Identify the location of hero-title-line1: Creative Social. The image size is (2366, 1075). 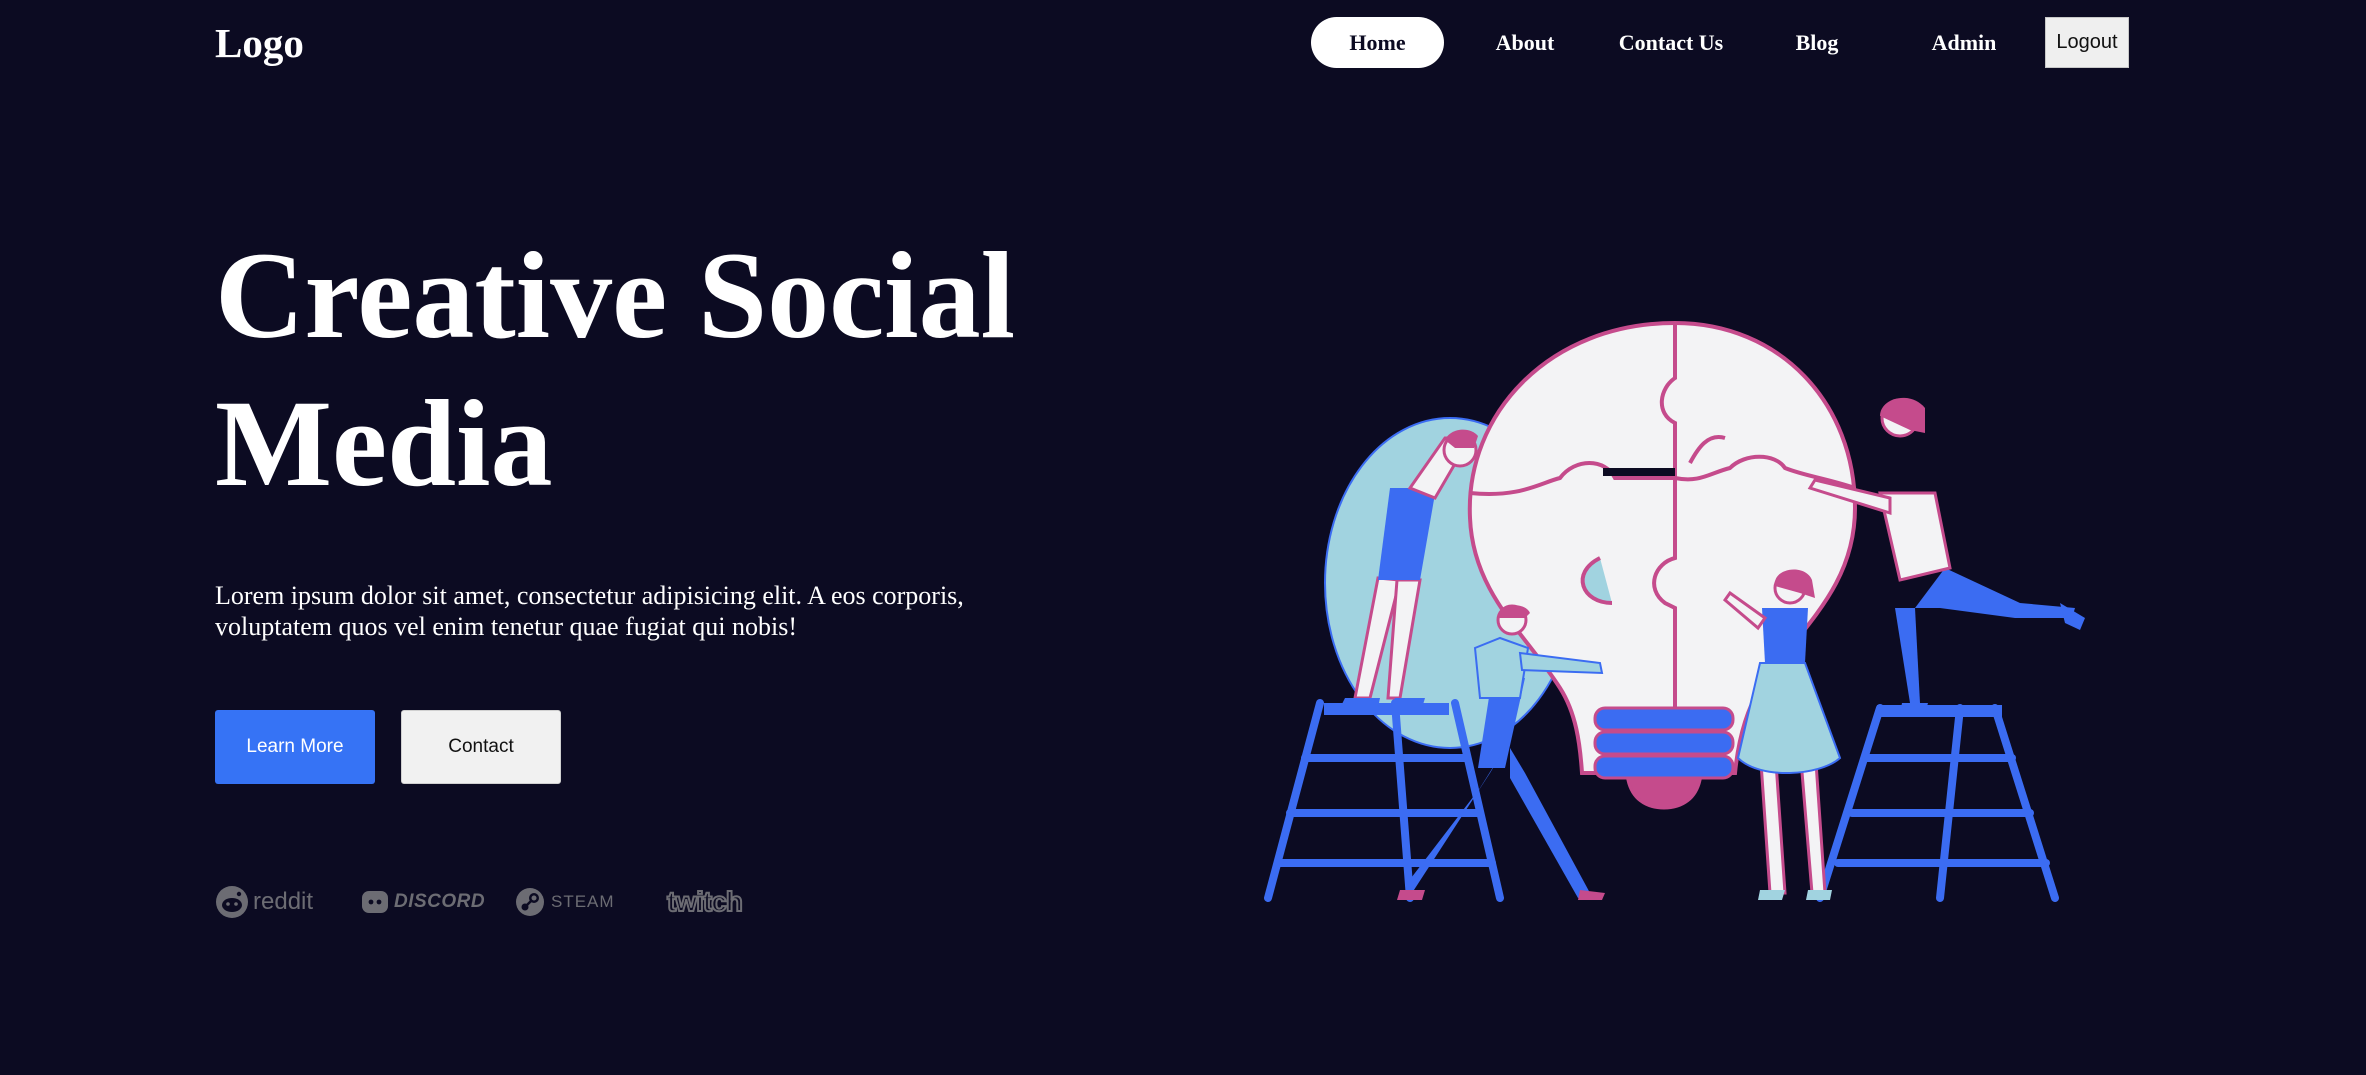
(615, 295).